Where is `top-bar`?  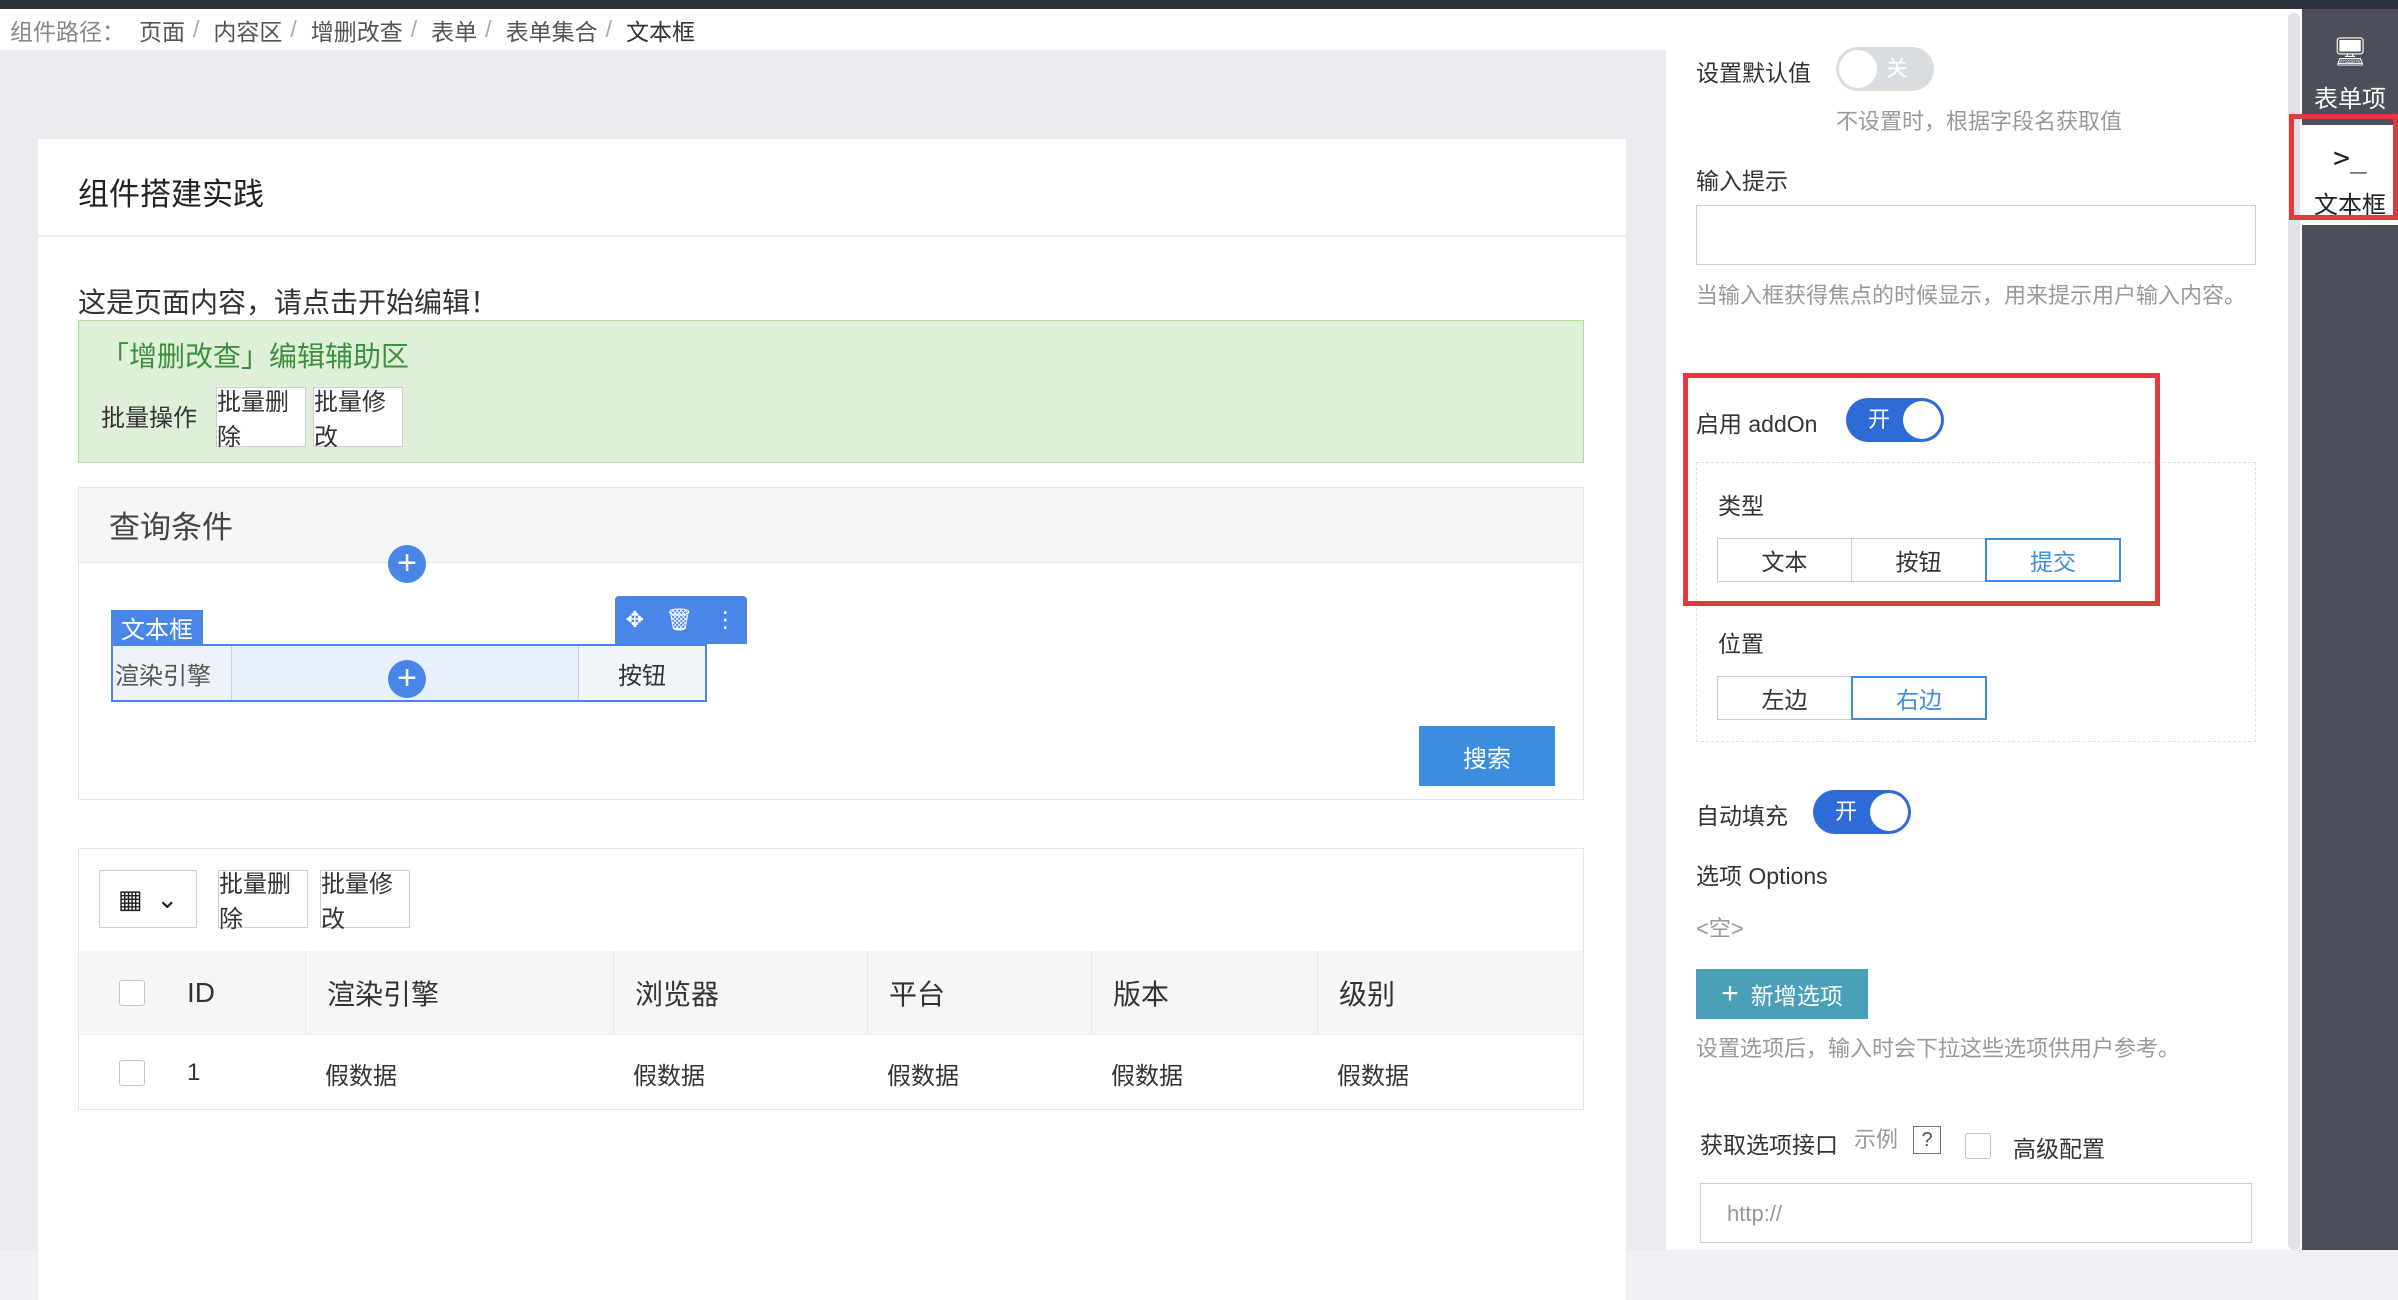
top-bar is located at coordinates (1199, 4).